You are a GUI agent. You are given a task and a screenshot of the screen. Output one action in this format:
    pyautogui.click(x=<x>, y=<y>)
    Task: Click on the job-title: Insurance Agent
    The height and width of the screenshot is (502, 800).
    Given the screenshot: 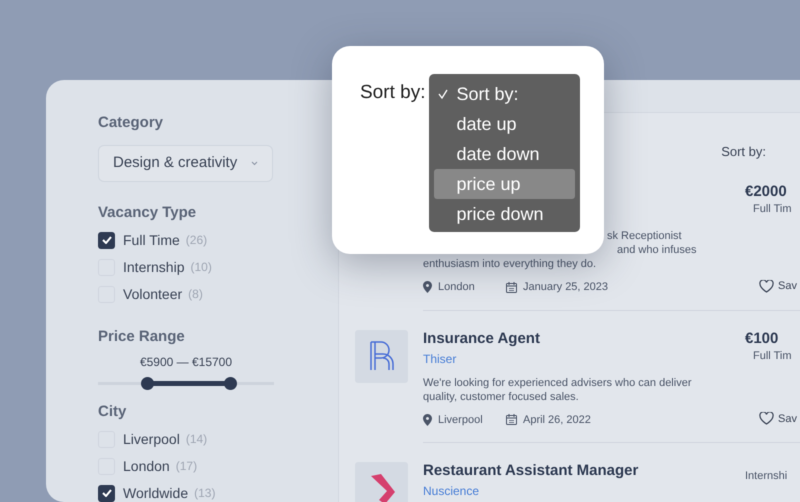 What is the action you would take?
    pyautogui.click(x=482, y=339)
    